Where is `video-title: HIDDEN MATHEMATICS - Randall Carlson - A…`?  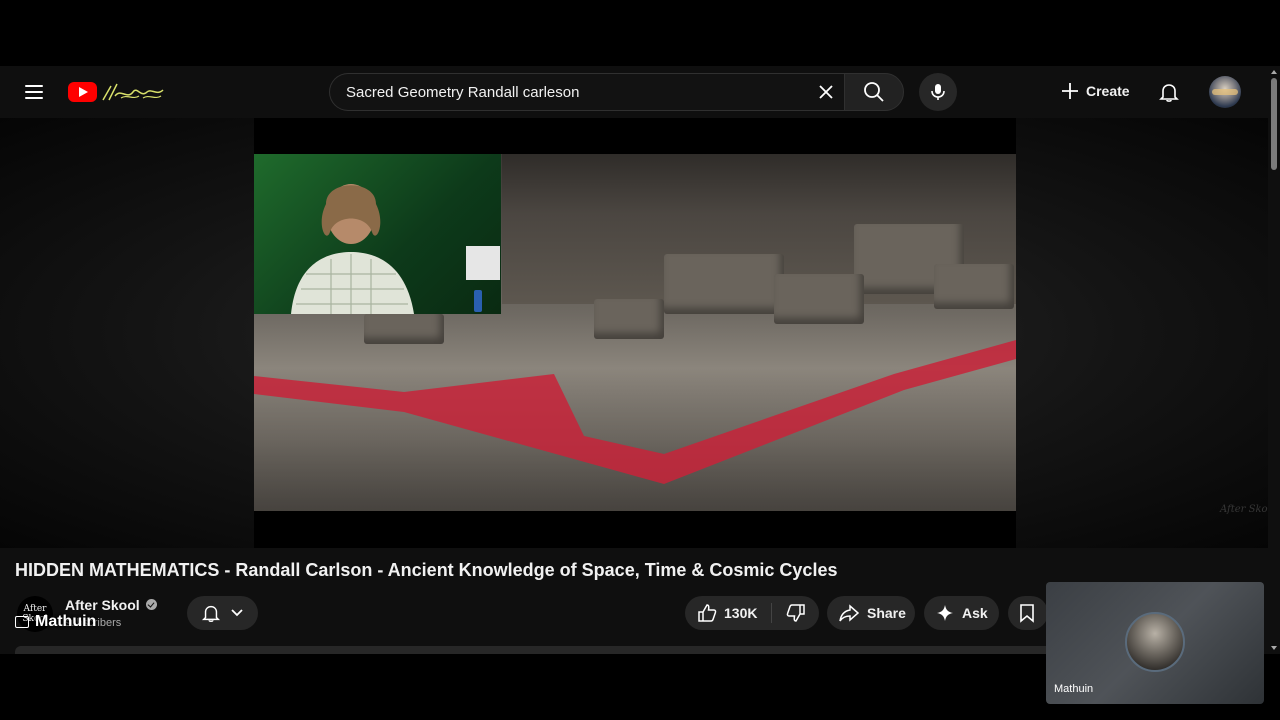
video-title: HIDDEN MATHEMATICS - Randall Carlson - A… is located at coordinates (426, 570).